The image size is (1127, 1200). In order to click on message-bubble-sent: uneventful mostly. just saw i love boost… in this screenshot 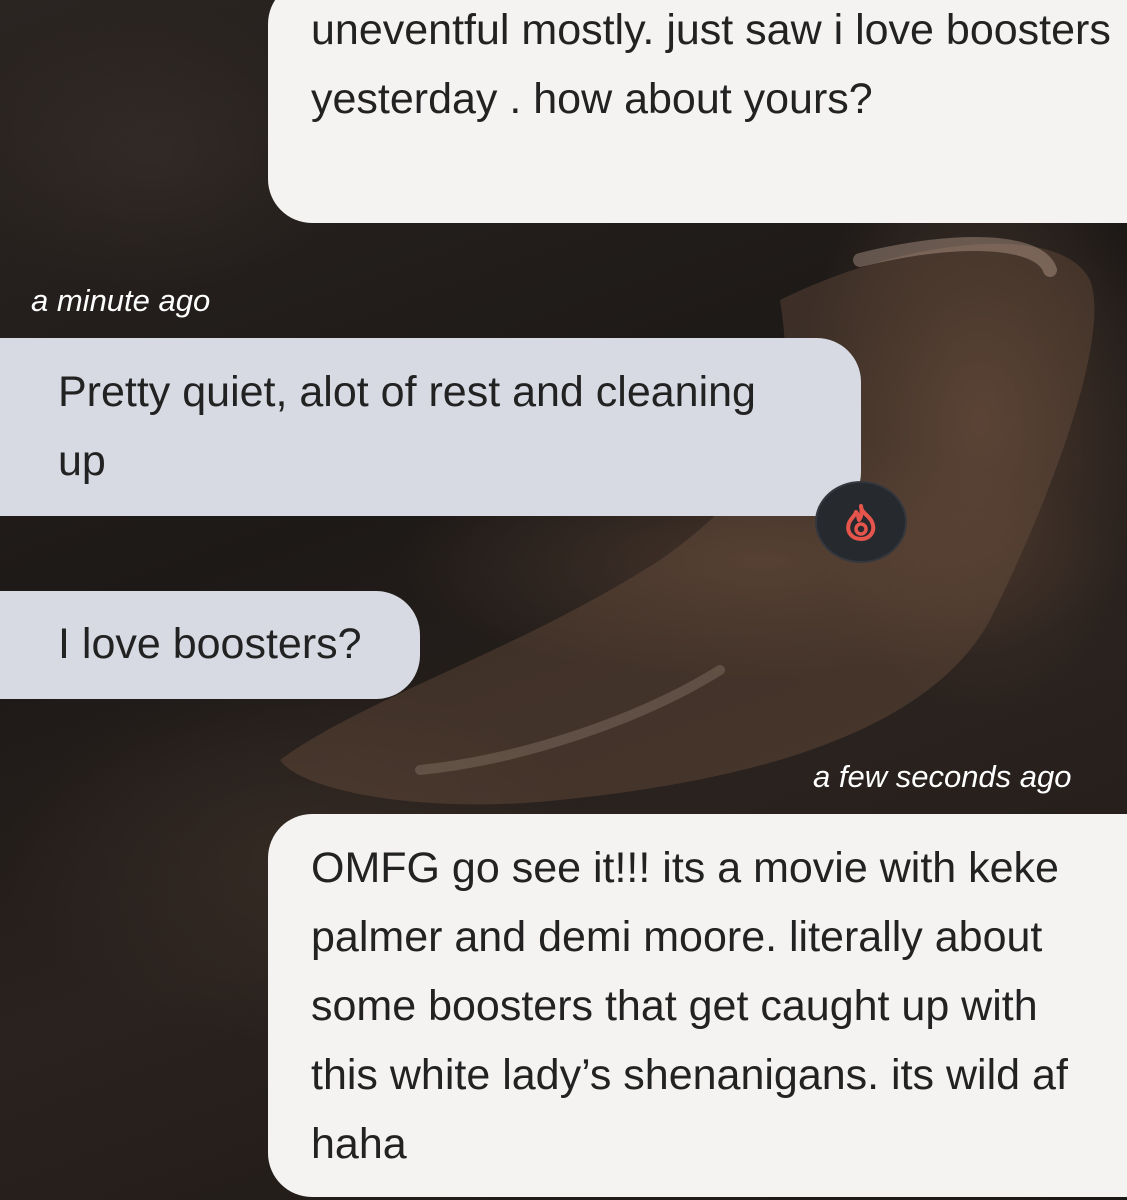, I will do `click(697, 111)`.